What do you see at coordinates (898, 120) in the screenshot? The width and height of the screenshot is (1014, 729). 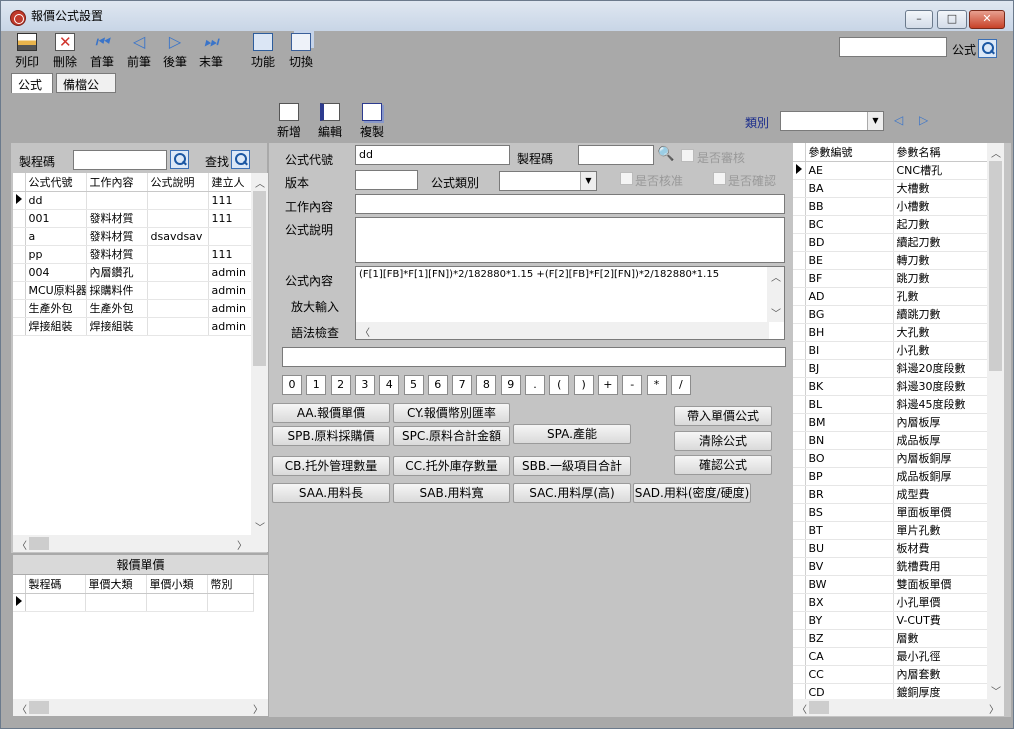 I see `category-prev-icon: ◁` at bounding box center [898, 120].